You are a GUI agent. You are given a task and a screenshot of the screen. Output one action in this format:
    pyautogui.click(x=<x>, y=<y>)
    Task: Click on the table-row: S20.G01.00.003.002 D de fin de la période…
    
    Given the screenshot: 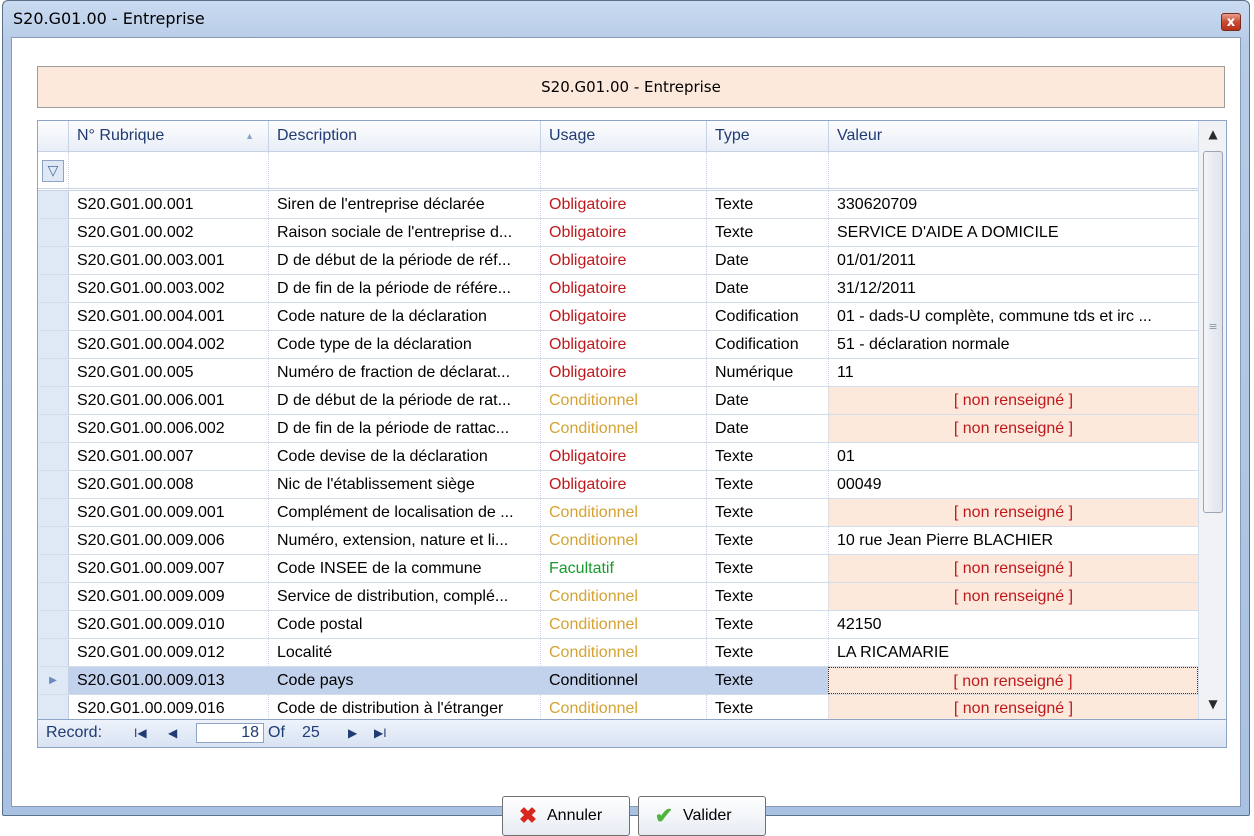 What is the action you would take?
    pyautogui.click(x=618, y=289)
    